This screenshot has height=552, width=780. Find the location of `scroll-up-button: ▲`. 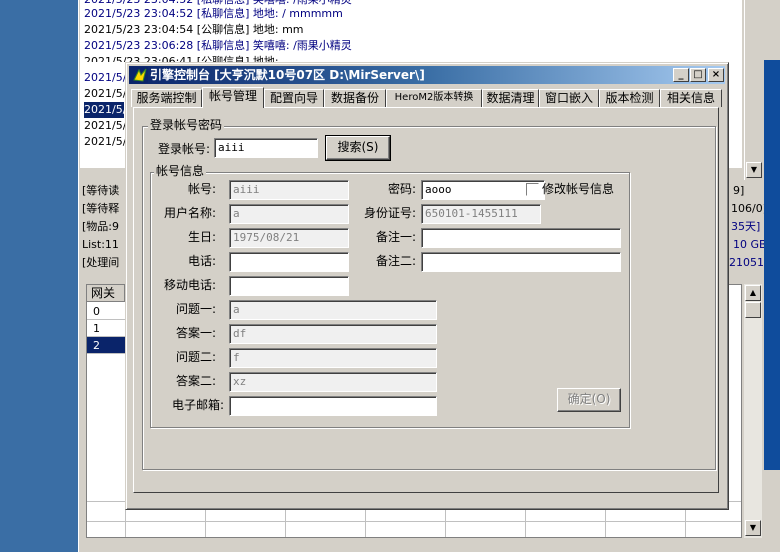

scroll-up-button: ▲ is located at coordinates (753, 293).